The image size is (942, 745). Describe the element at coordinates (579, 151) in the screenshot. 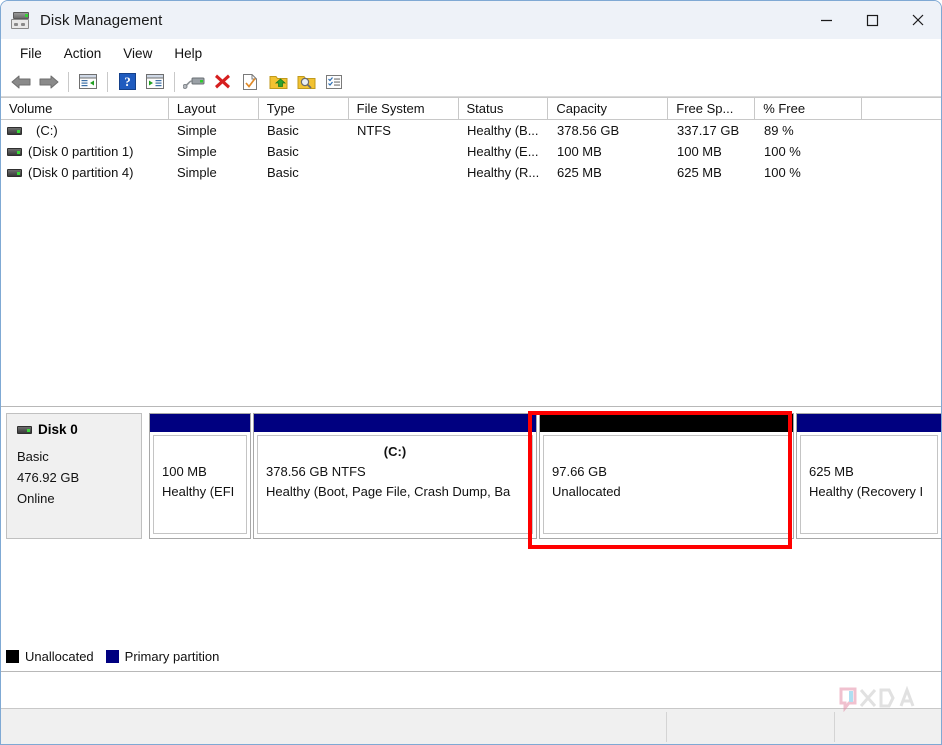

I see `capacity-cell: 100 MB` at that location.